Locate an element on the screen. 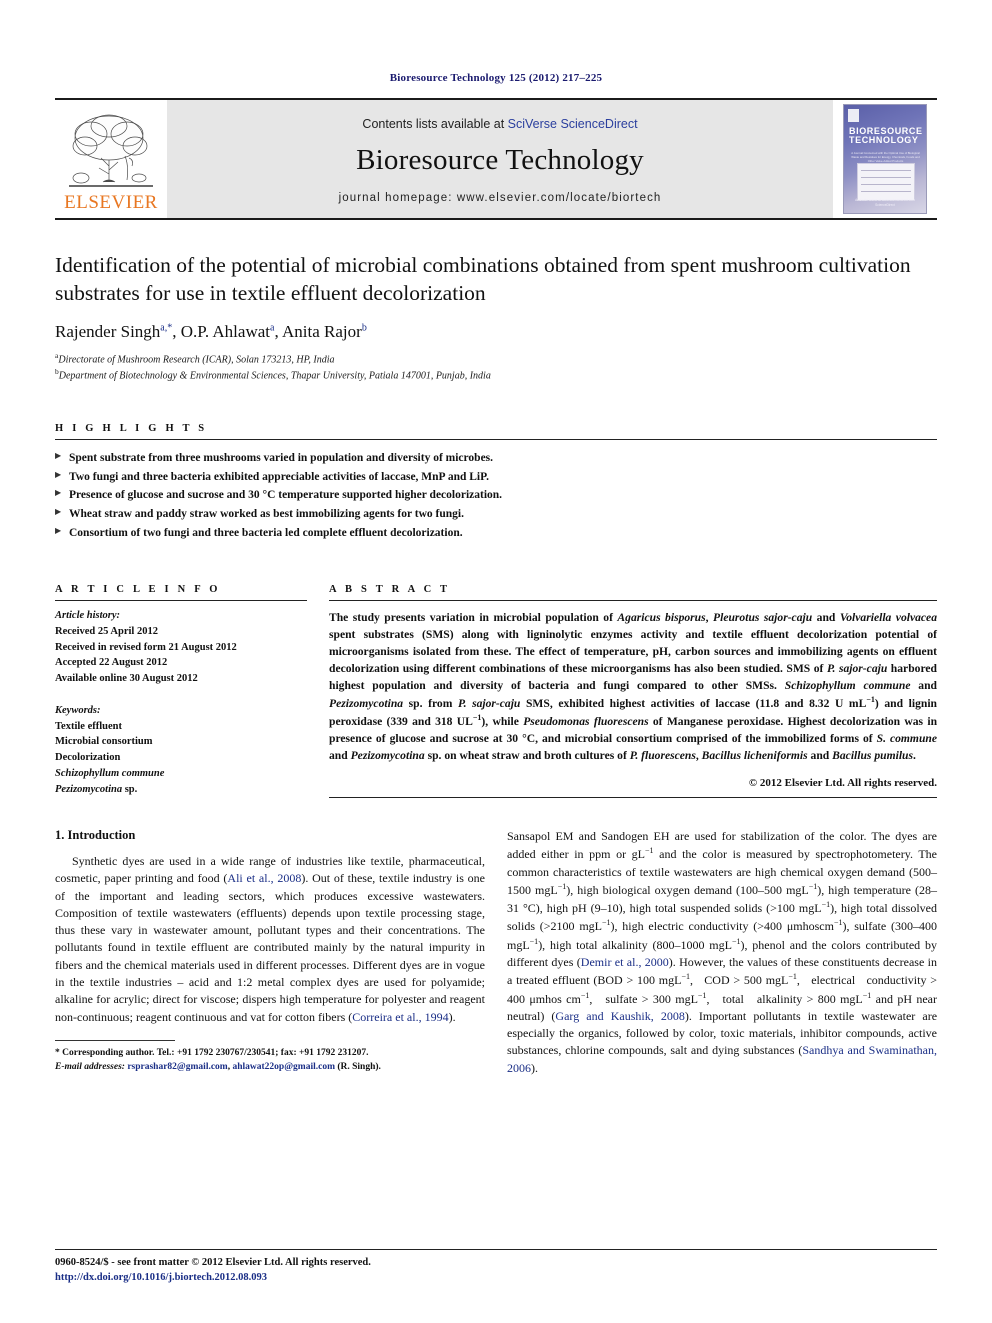 This screenshot has height=1323, width=992. abstract-divider is located at coordinates (633, 601).